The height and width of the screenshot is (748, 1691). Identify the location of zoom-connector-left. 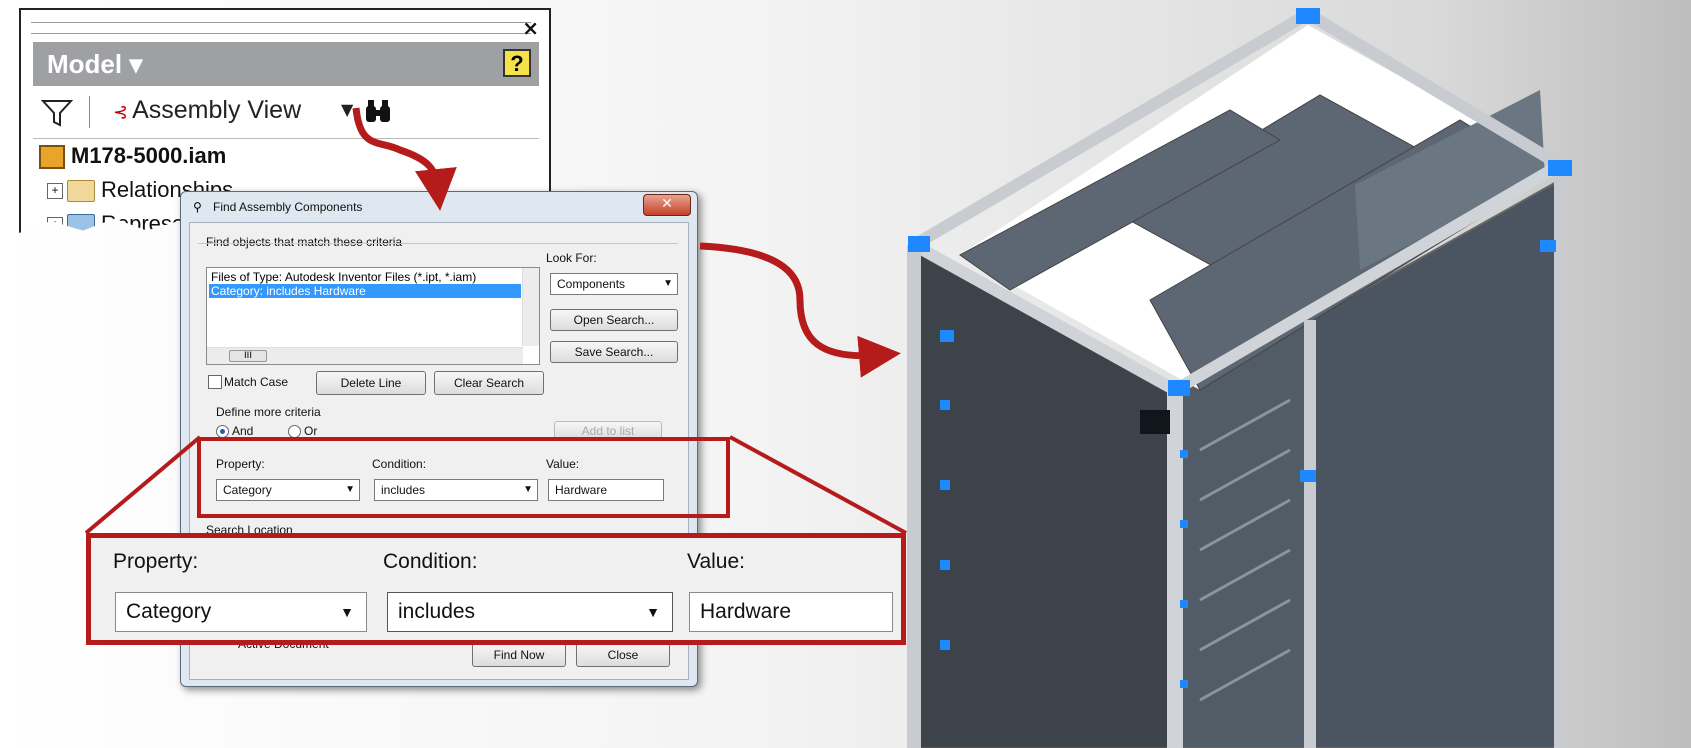
(143, 485).